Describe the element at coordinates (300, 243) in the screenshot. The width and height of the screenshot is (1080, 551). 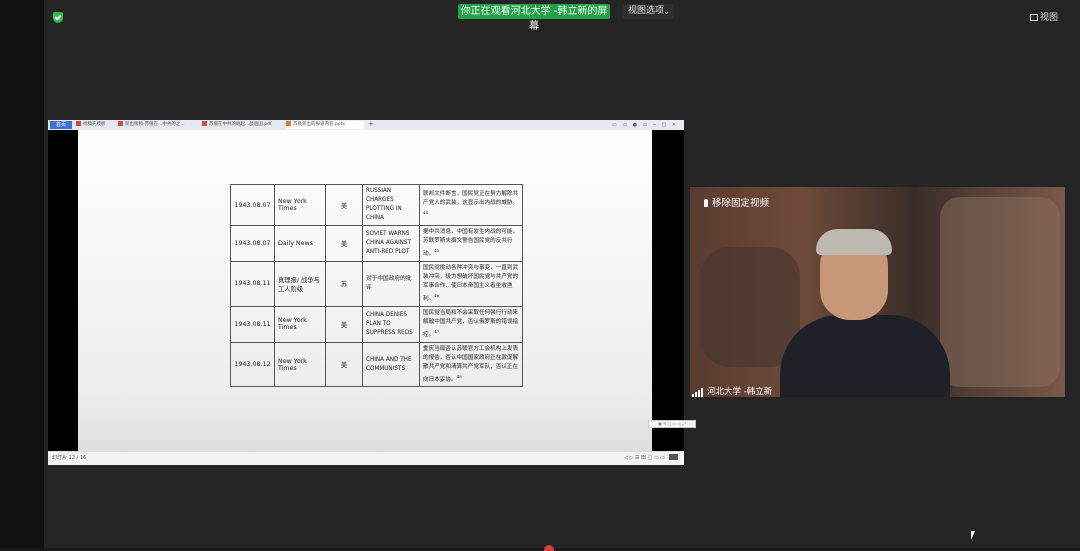
I see `cell-source: Daily News` at that location.